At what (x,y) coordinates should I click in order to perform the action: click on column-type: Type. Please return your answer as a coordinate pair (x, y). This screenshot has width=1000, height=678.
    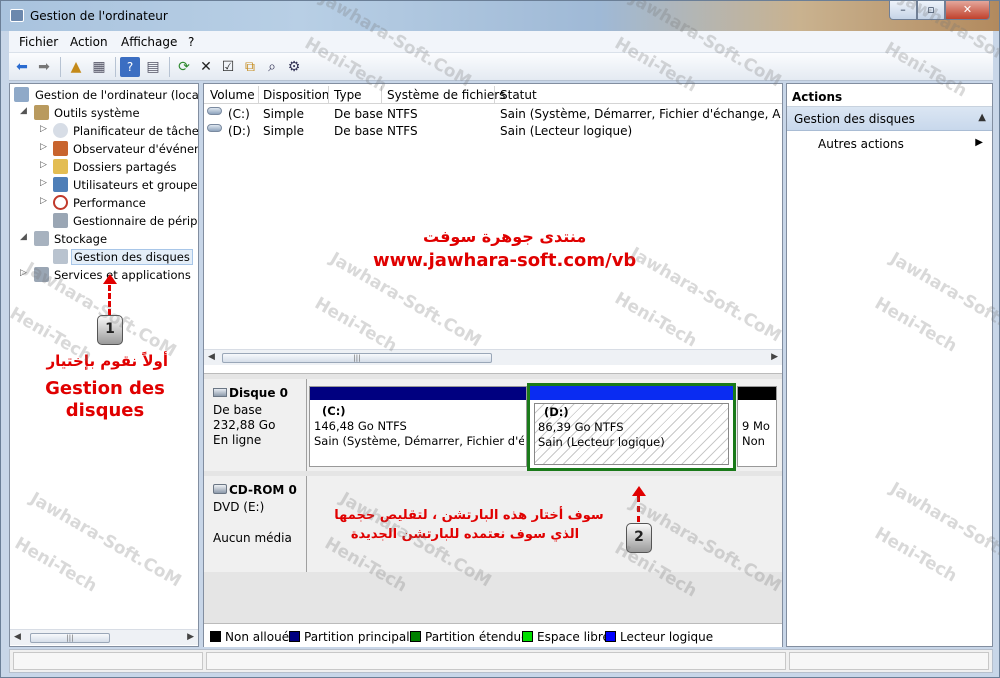
    Looking at the image, I should click on (348, 95).